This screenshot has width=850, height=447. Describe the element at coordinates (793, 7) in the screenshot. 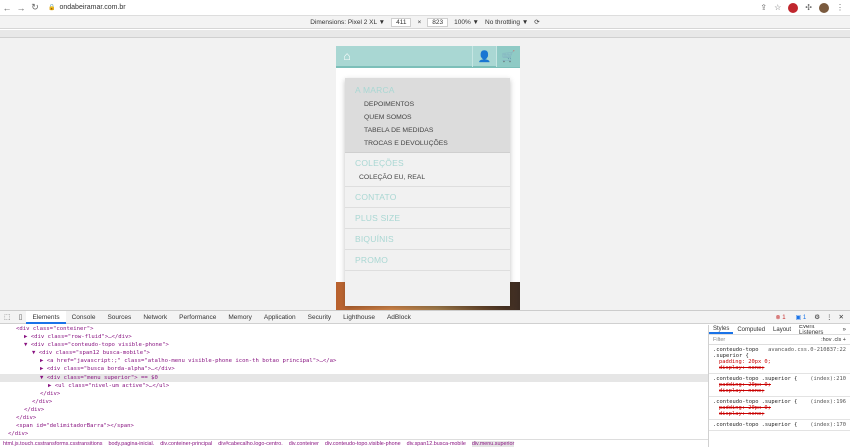

I see `extension-icon` at that location.